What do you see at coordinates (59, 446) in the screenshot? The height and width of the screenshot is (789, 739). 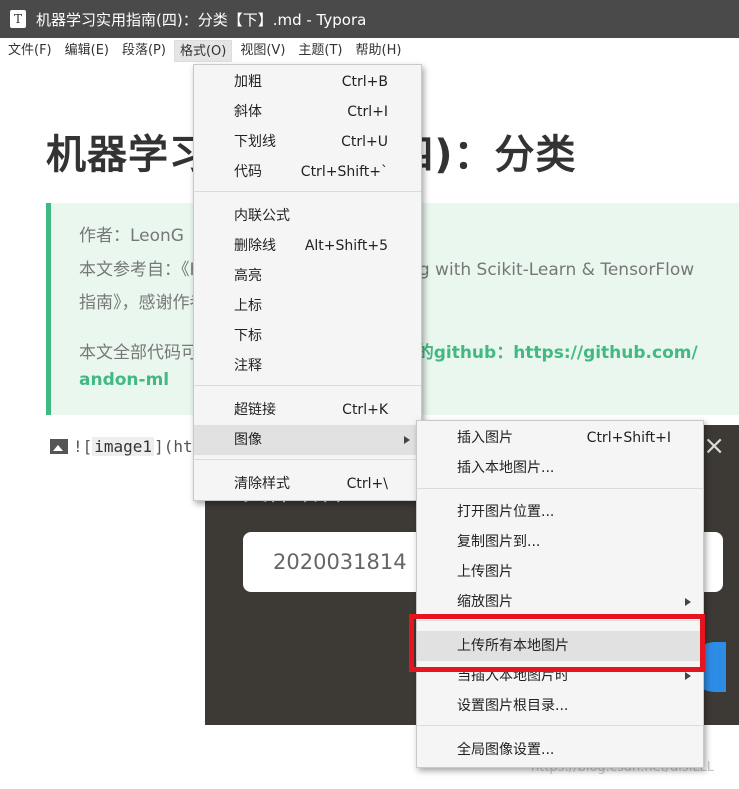 I see `image-icon` at bounding box center [59, 446].